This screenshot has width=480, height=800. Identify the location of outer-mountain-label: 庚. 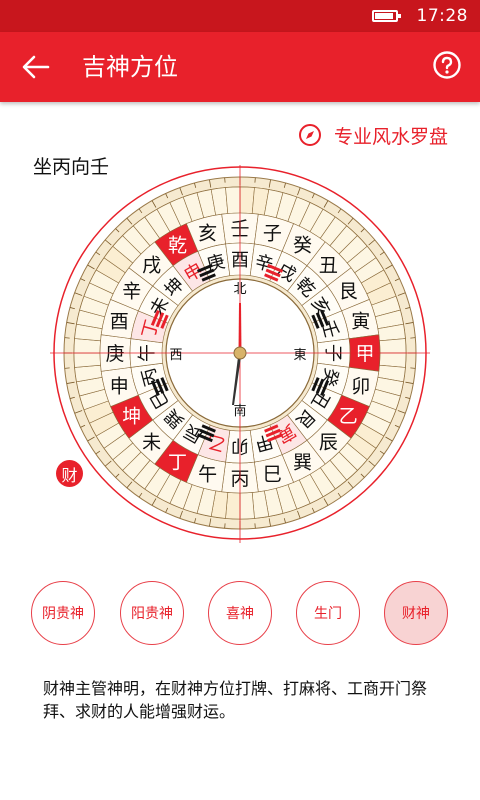
(114, 354).